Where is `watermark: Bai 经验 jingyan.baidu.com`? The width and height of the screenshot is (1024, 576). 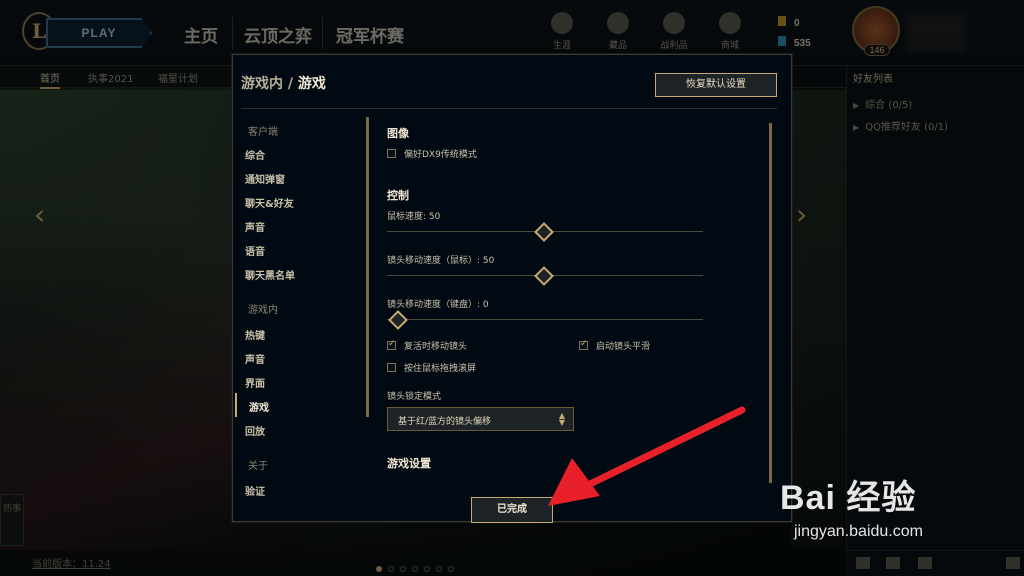 watermark: Bai 经验 jingyan.baidu.com is located at coordinates (851, 505).